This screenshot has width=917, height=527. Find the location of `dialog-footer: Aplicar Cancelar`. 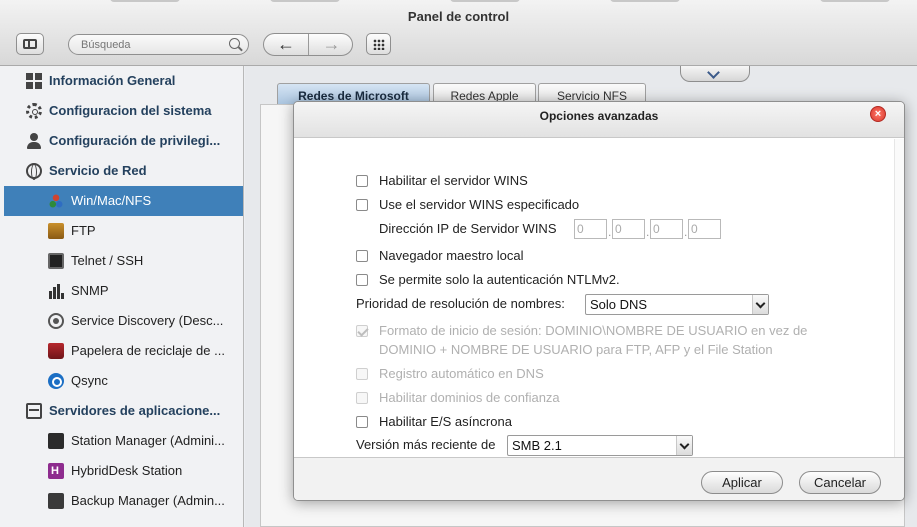

dialog-footer: Aplicar Cancelar is located at coordinates (599, 478).